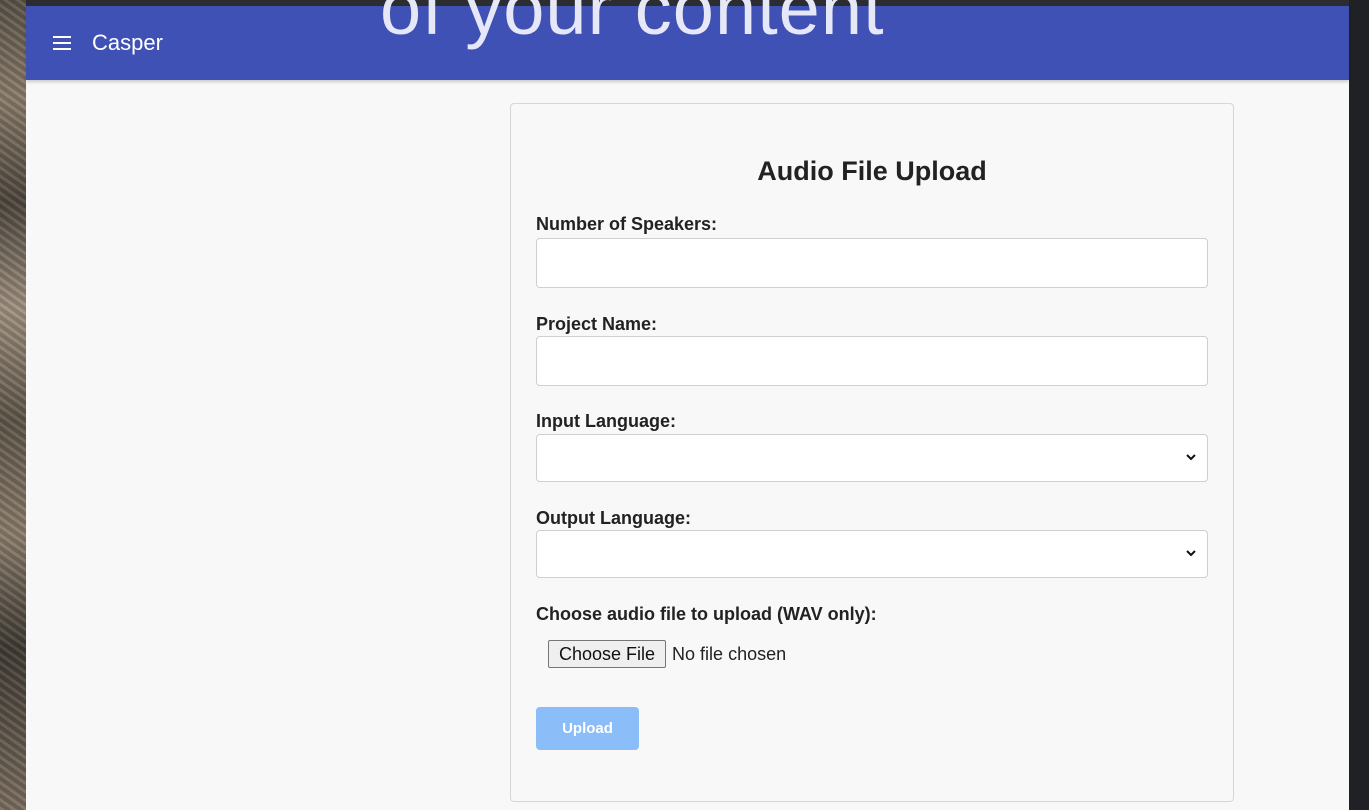  I want to click on top-app-bar: Casper, so click(687, 43).